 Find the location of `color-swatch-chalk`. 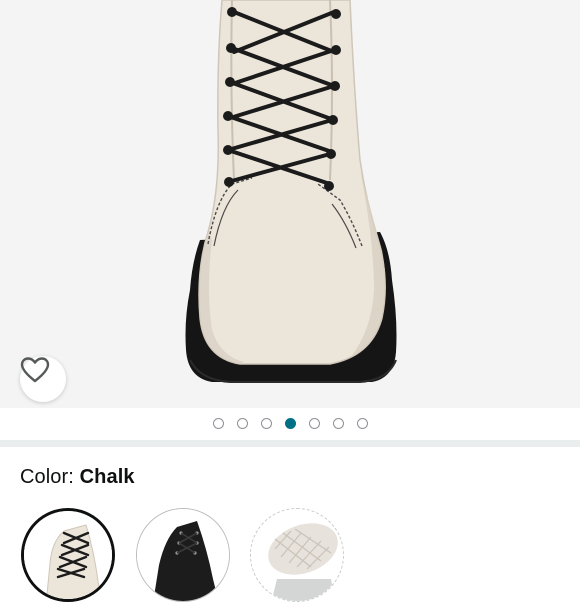

color-swatch-chalk is located at coordinates (68, 555).